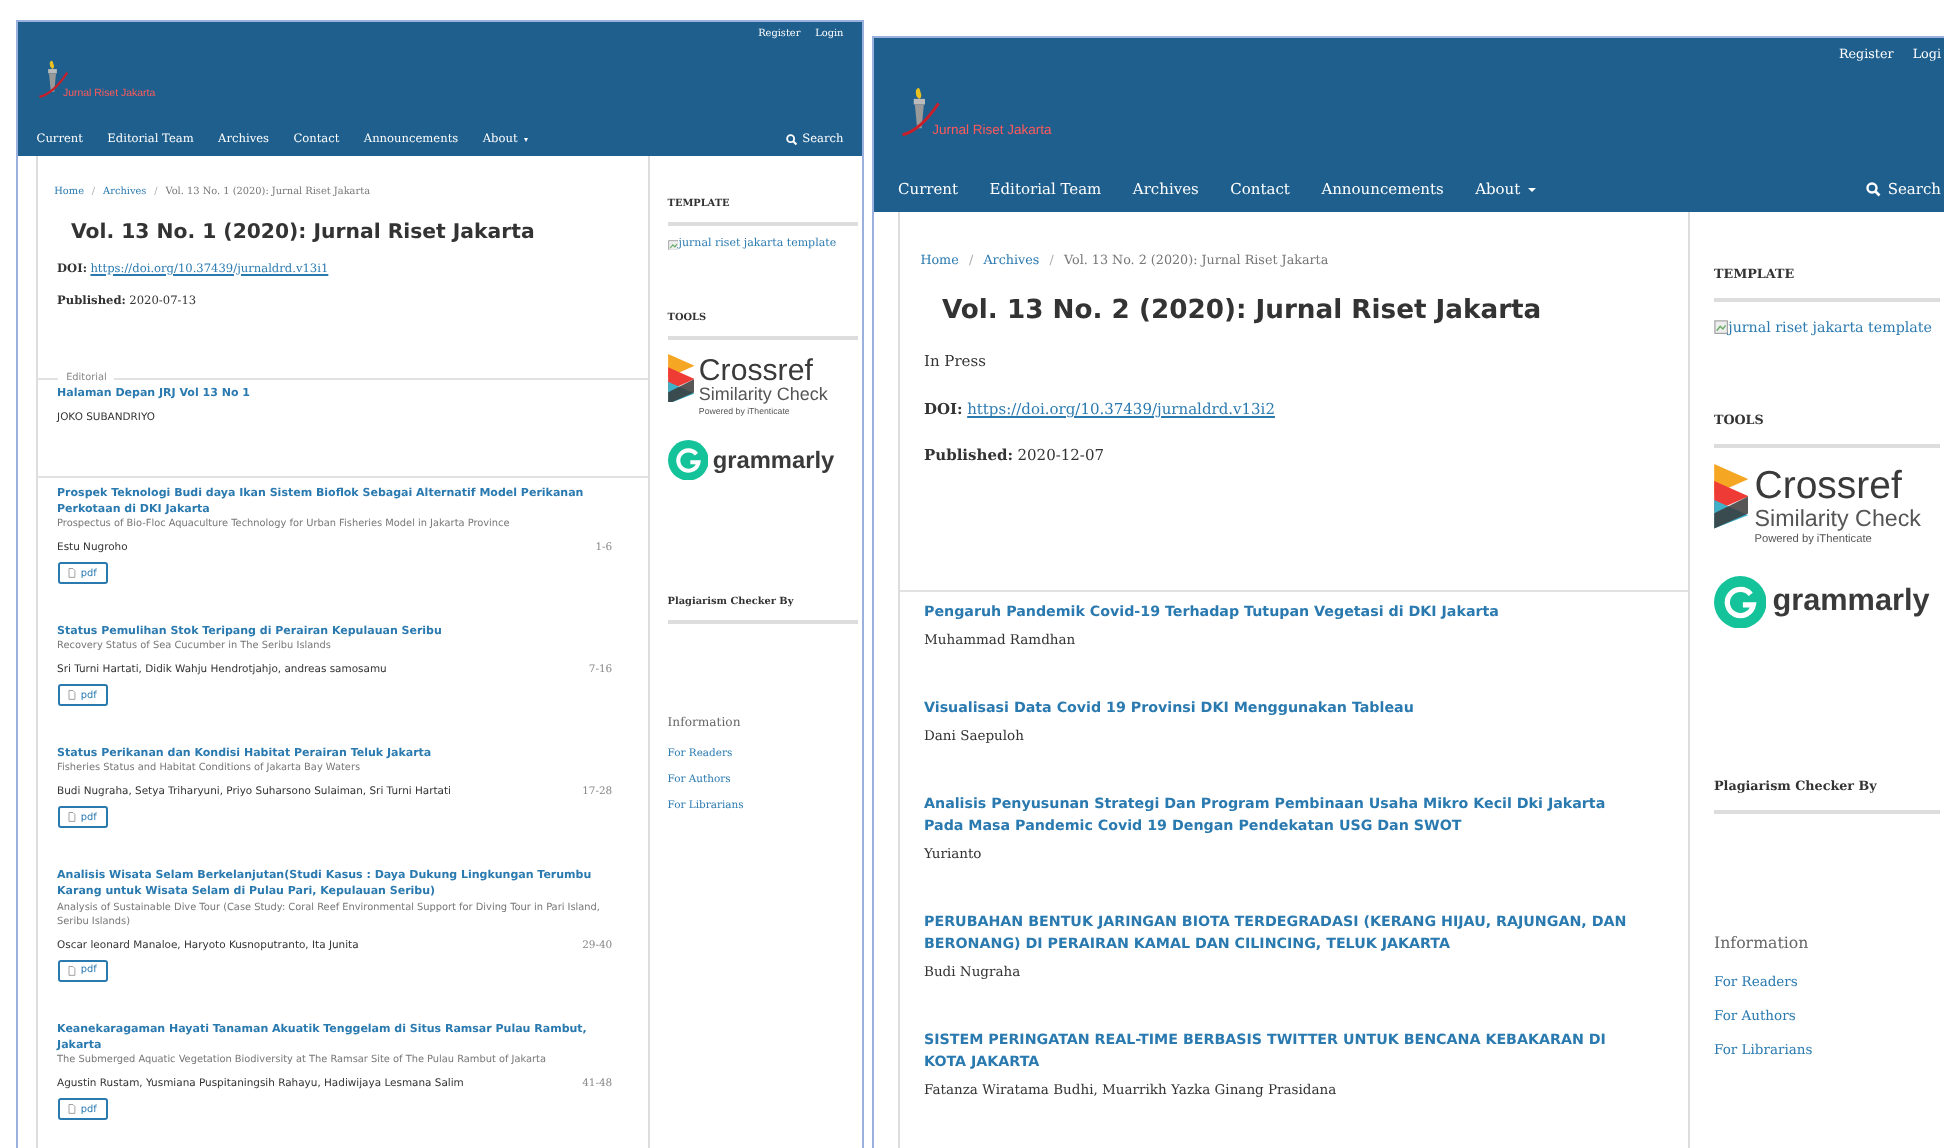 The width and height of the screenshot is (1944, 1148). What do you see at coordinates (304, 232) in the screenshot?
I see `issue-title: Vol. 13 No. 1 (2020): Jurnal Riset Jakarta` at bounding box center [304, 232].